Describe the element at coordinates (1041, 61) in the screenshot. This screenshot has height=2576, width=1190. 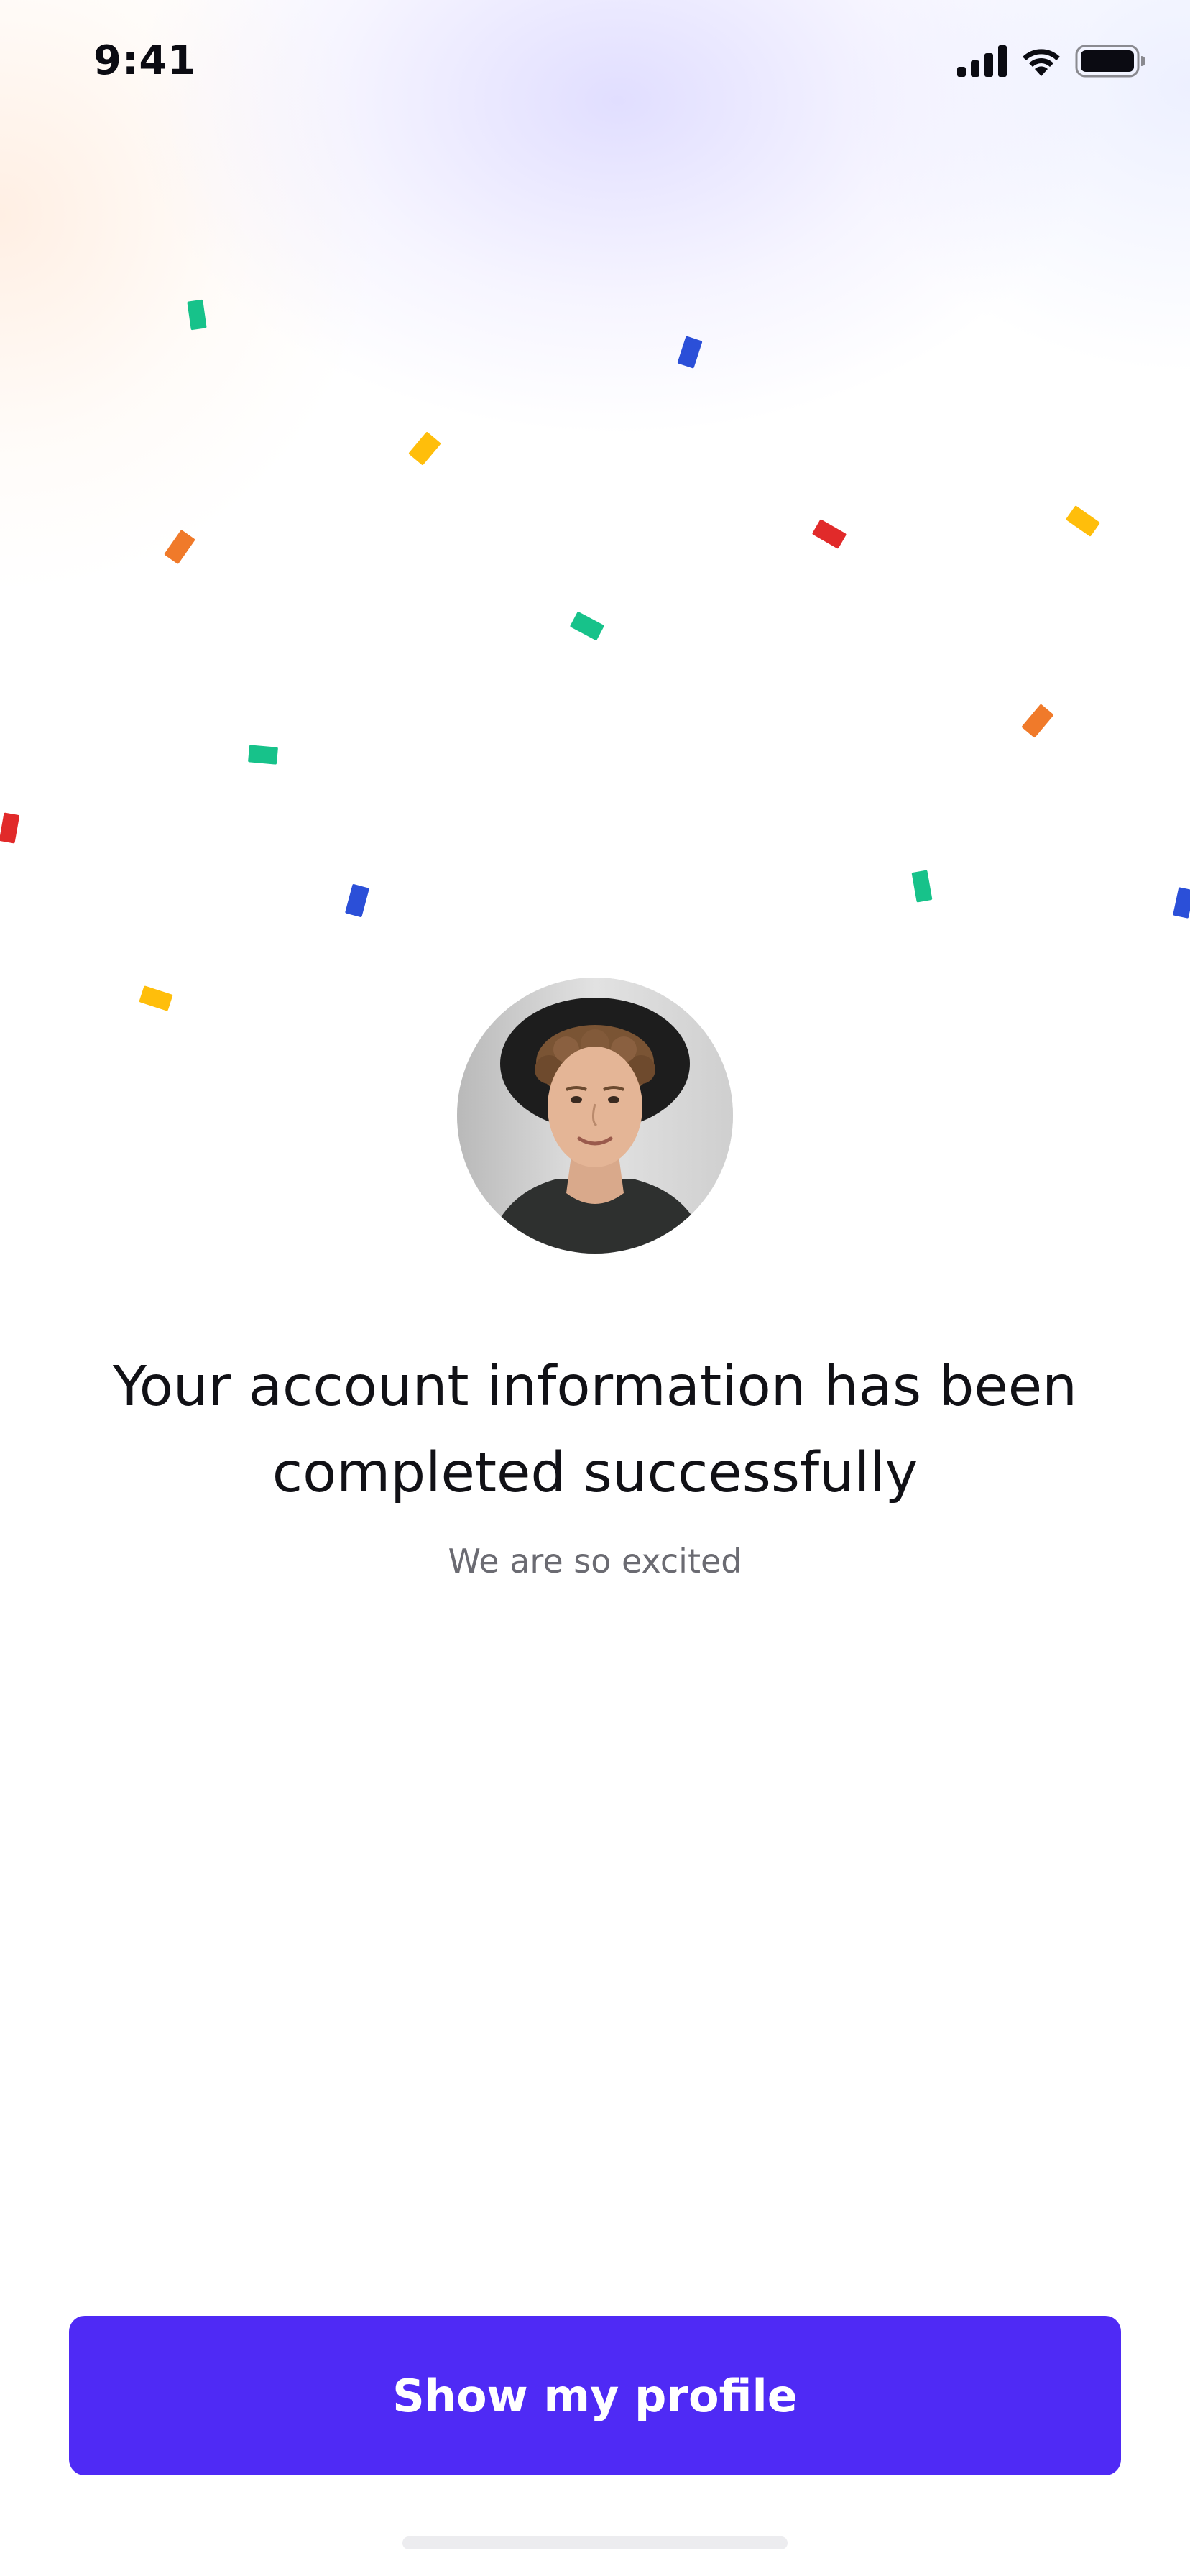
I see `wifi-icon` at that location.